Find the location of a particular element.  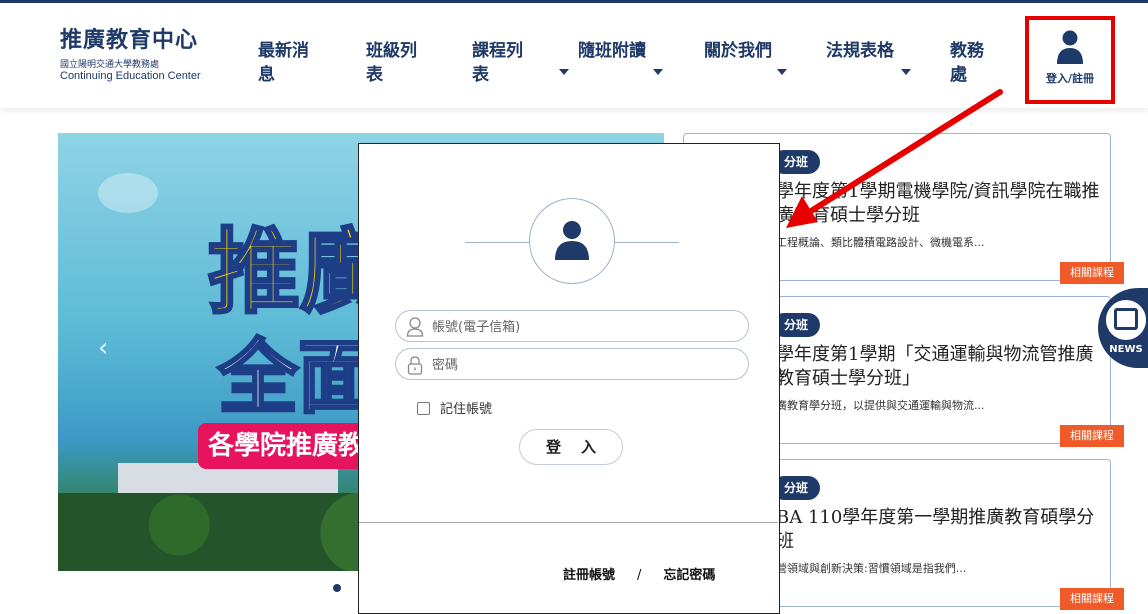

logo-title: 推廣教育中心 is located at coordinates (129, 40).